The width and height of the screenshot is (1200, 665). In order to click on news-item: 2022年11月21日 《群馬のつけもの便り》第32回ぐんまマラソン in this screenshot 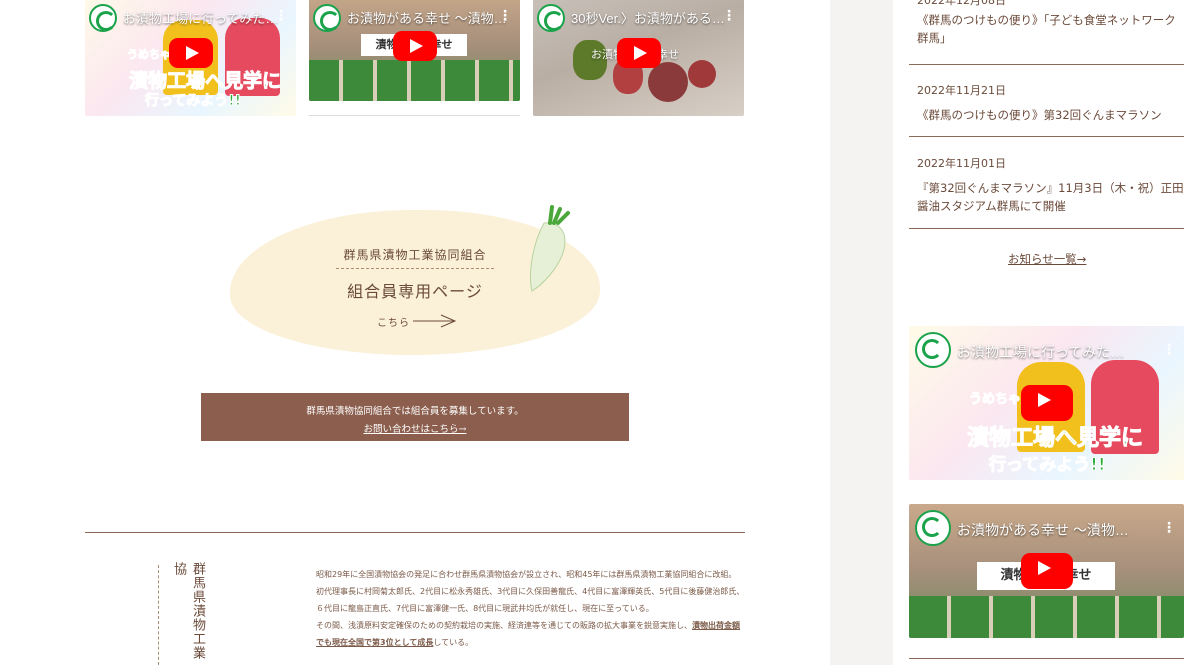, I will do `click(1046, 101)`.